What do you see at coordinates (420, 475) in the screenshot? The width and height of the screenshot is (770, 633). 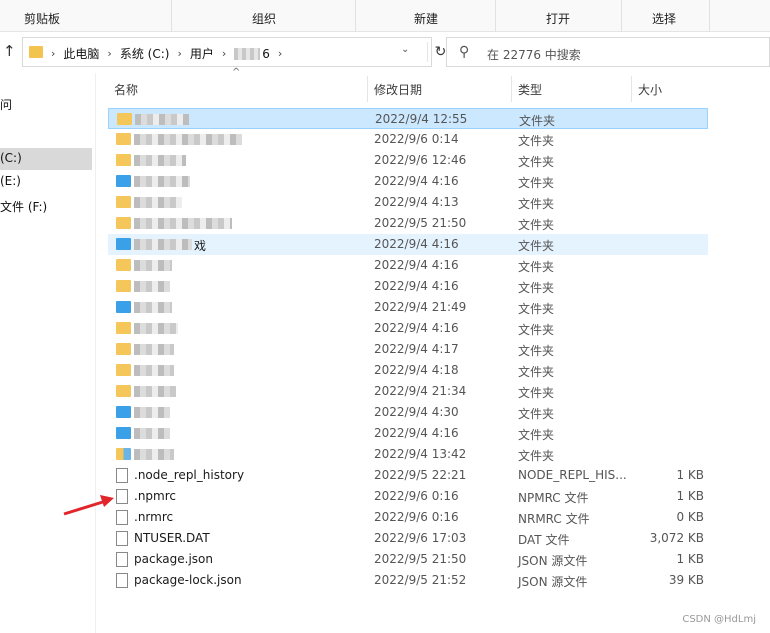 I see `date-modified: 2022/9/5 22:21` at bounding box center [420, 475].